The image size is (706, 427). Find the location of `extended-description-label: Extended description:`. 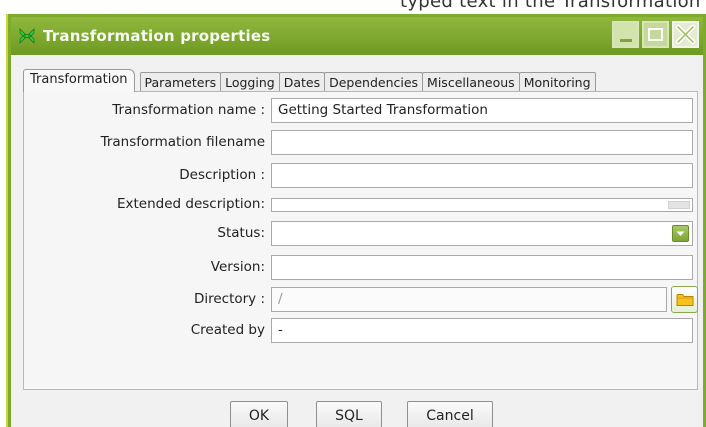

extended-description-label: Extended description: is located at coordinates (190, 204).